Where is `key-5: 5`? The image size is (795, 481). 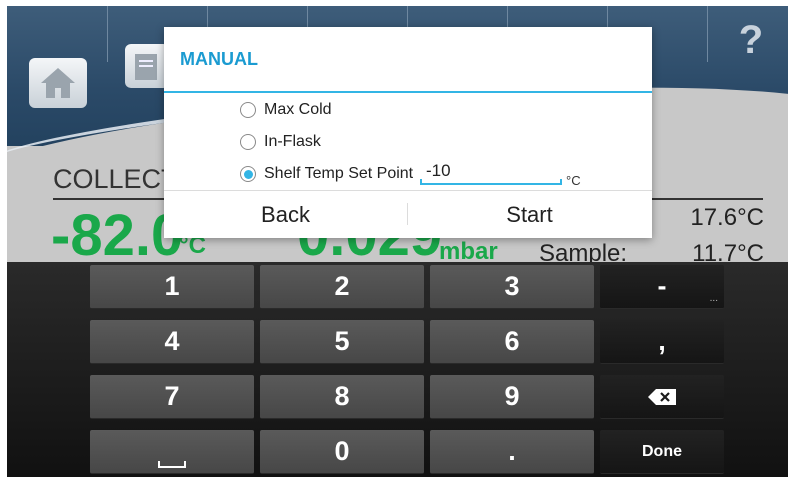 key-5: 5 is located at coordinates (342, 342).